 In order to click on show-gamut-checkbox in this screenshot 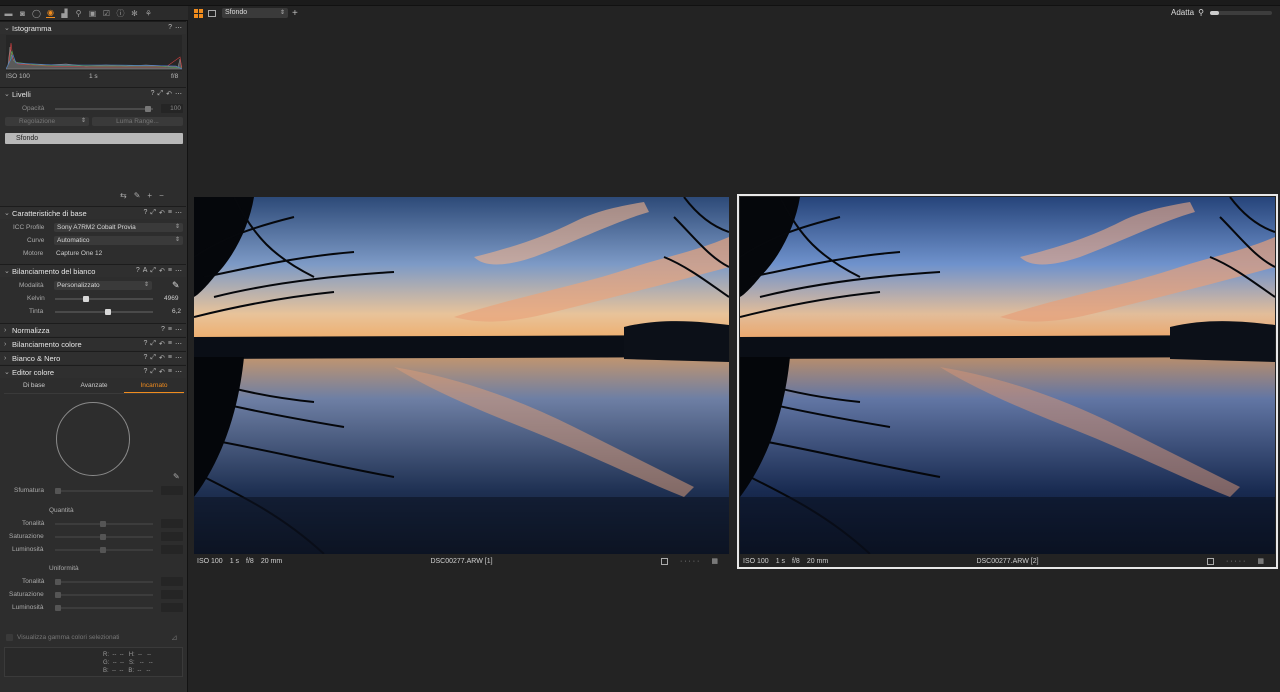, I will do `click(9, 637)`.